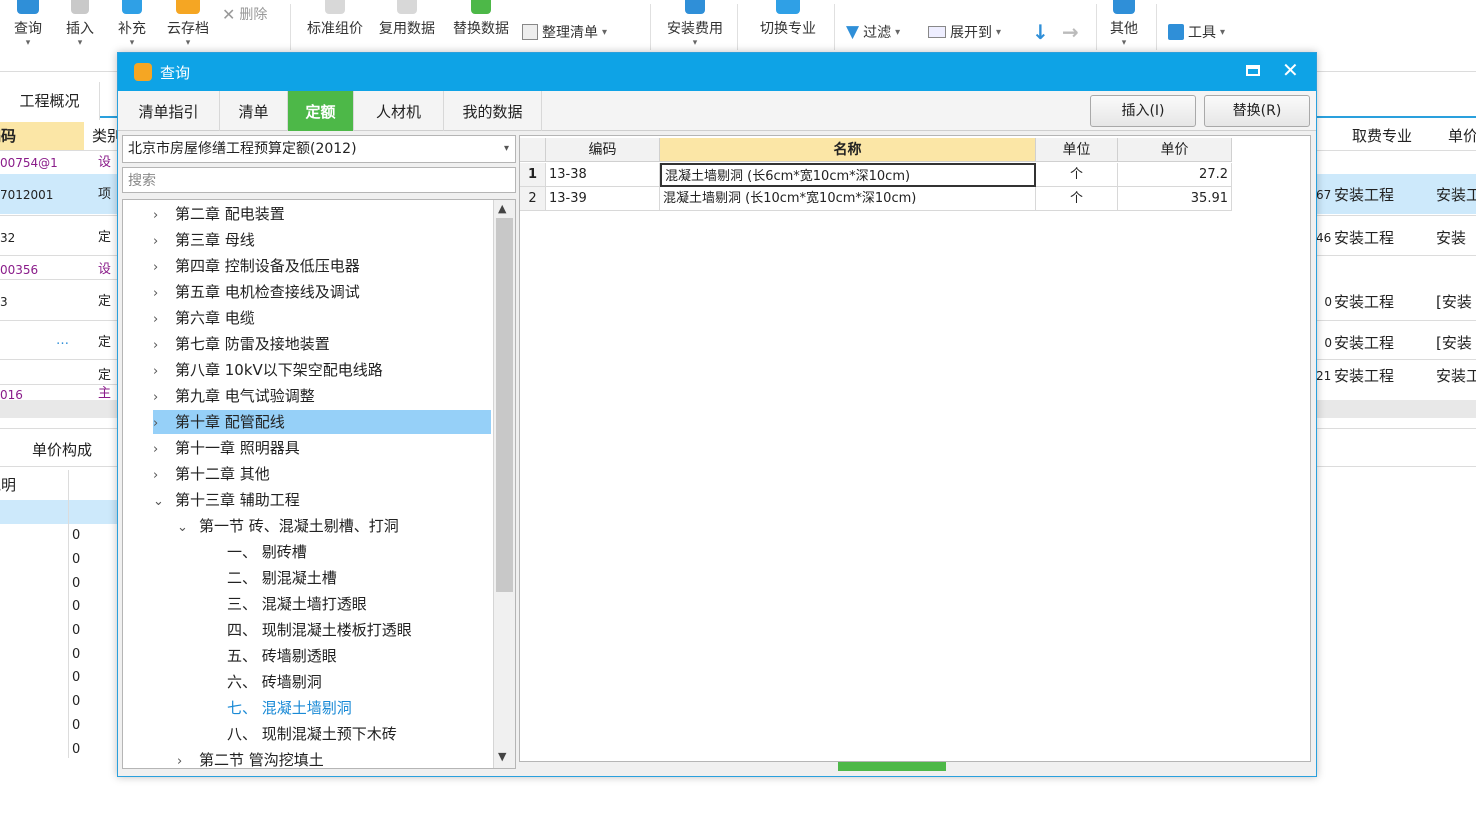 The height and width of the screenshot is (828, 1476). I want to click on tree-node: › 第七章 防雷及接地装置, so click(241, 344).